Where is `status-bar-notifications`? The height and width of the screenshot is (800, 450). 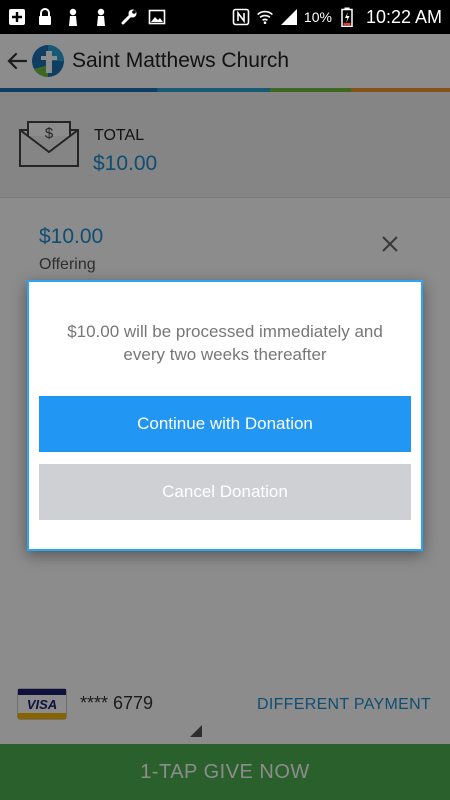 status-bar-notifications is located at coordinates (87, 17).